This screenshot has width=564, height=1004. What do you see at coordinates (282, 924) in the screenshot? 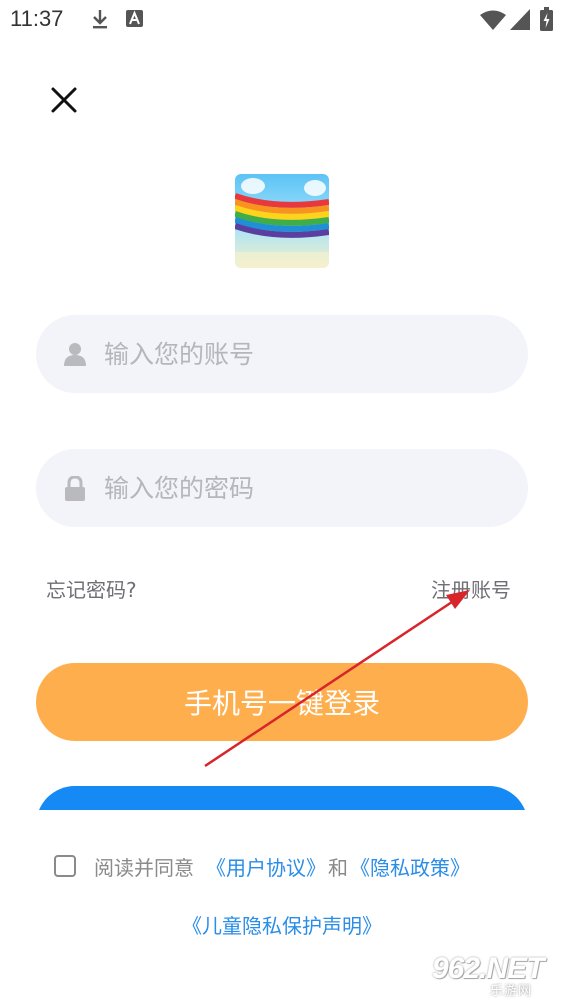
I see `child-privacy-link: 《儿童隐私保护声明》` at bounding box center [282, 924].